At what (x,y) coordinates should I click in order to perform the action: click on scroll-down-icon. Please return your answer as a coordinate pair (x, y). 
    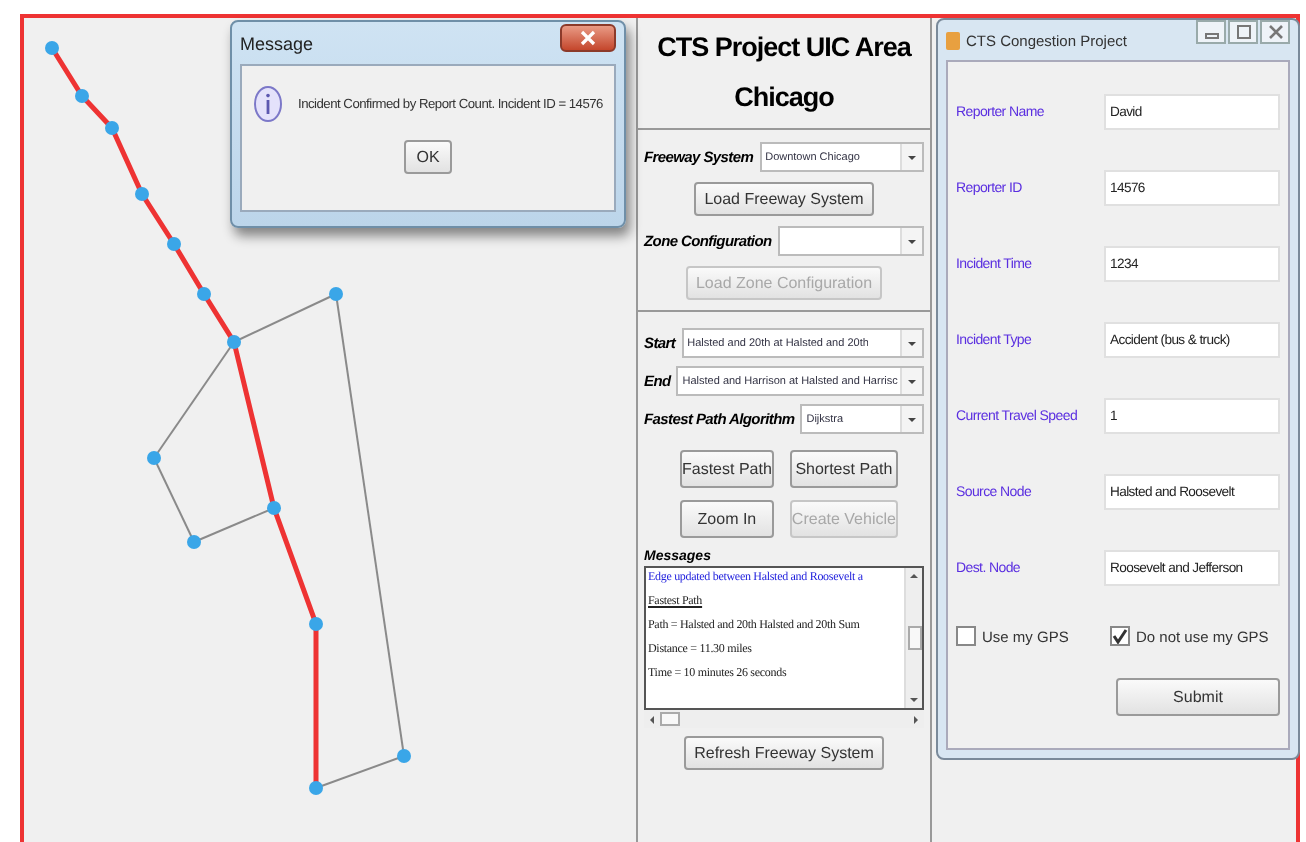
    Looking at the image, I should click on (914, 700).